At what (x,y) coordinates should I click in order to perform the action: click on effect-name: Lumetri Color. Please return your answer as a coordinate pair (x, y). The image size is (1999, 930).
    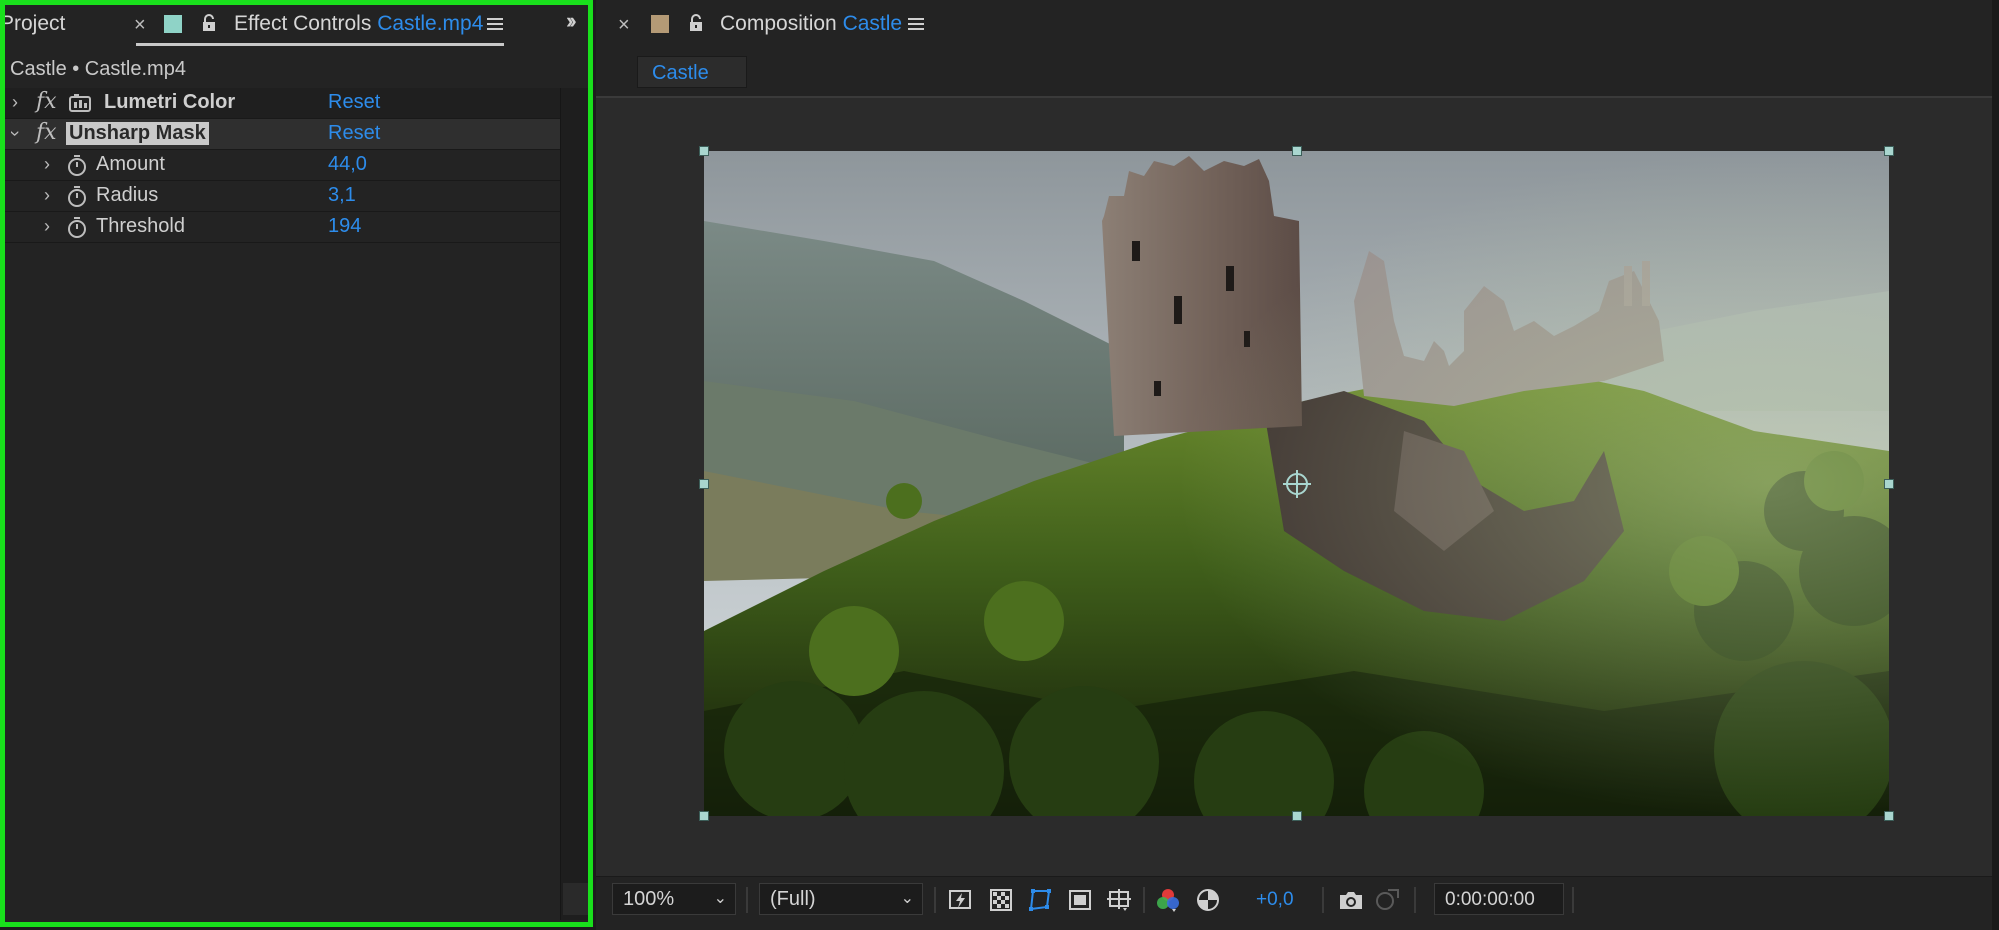
    Looking at the image, I should click on (170, 102).